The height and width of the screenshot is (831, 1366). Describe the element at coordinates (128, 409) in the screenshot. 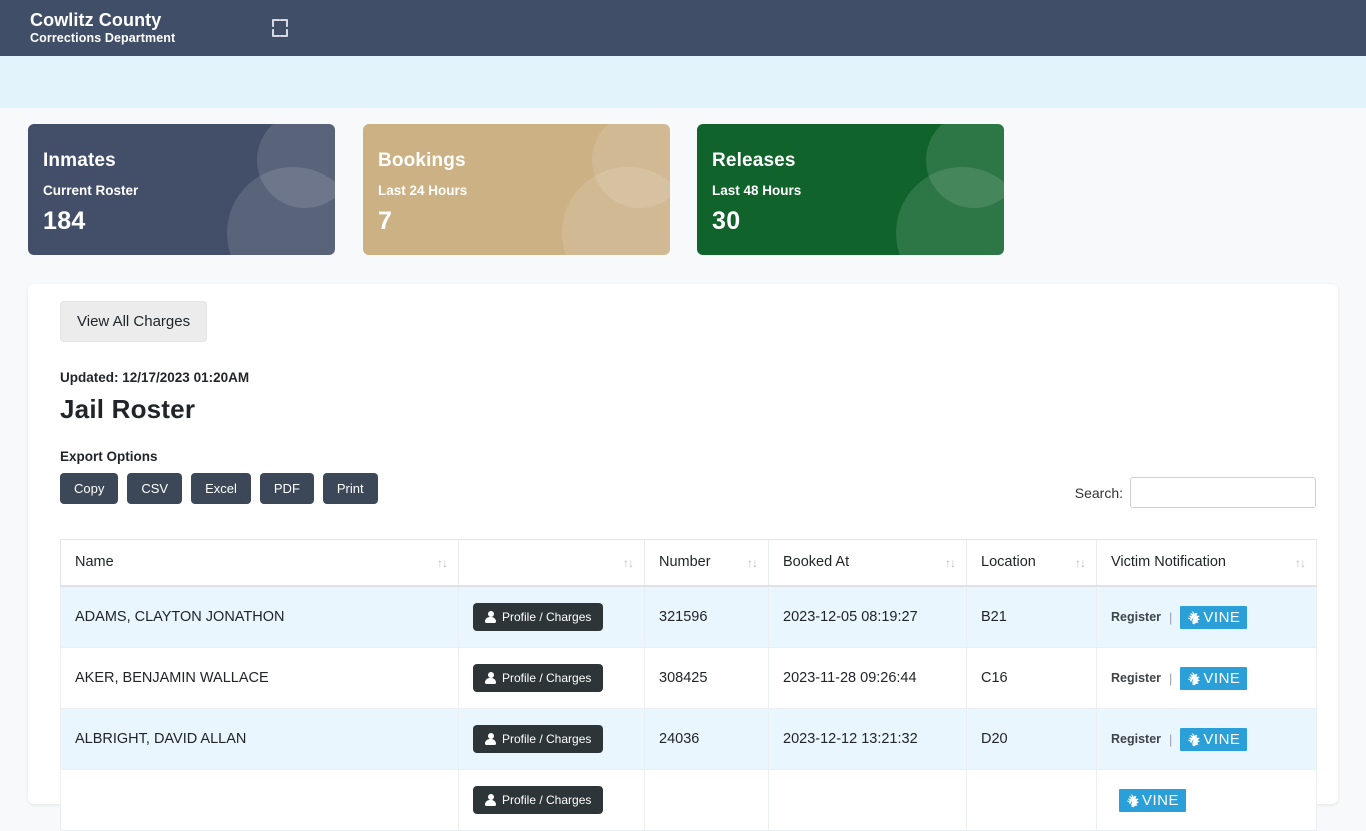

I see `page-title: Jail Roster` at that location.